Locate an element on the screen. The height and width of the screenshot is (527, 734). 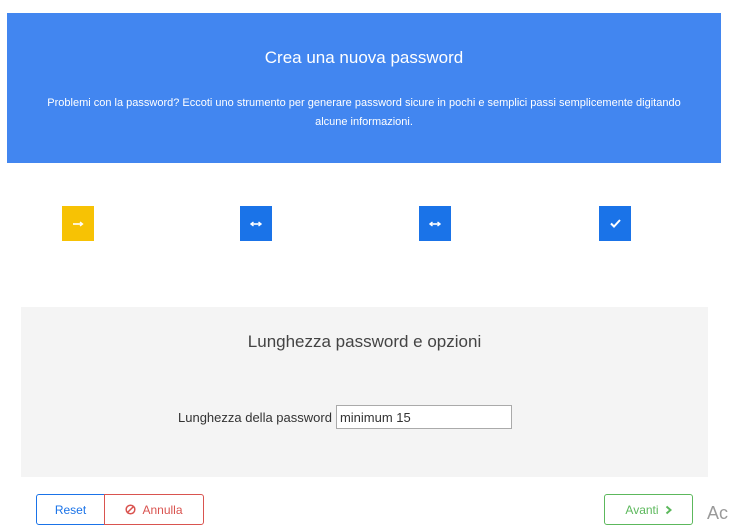
reset-button: Reset is located at coordinates (70, 509).